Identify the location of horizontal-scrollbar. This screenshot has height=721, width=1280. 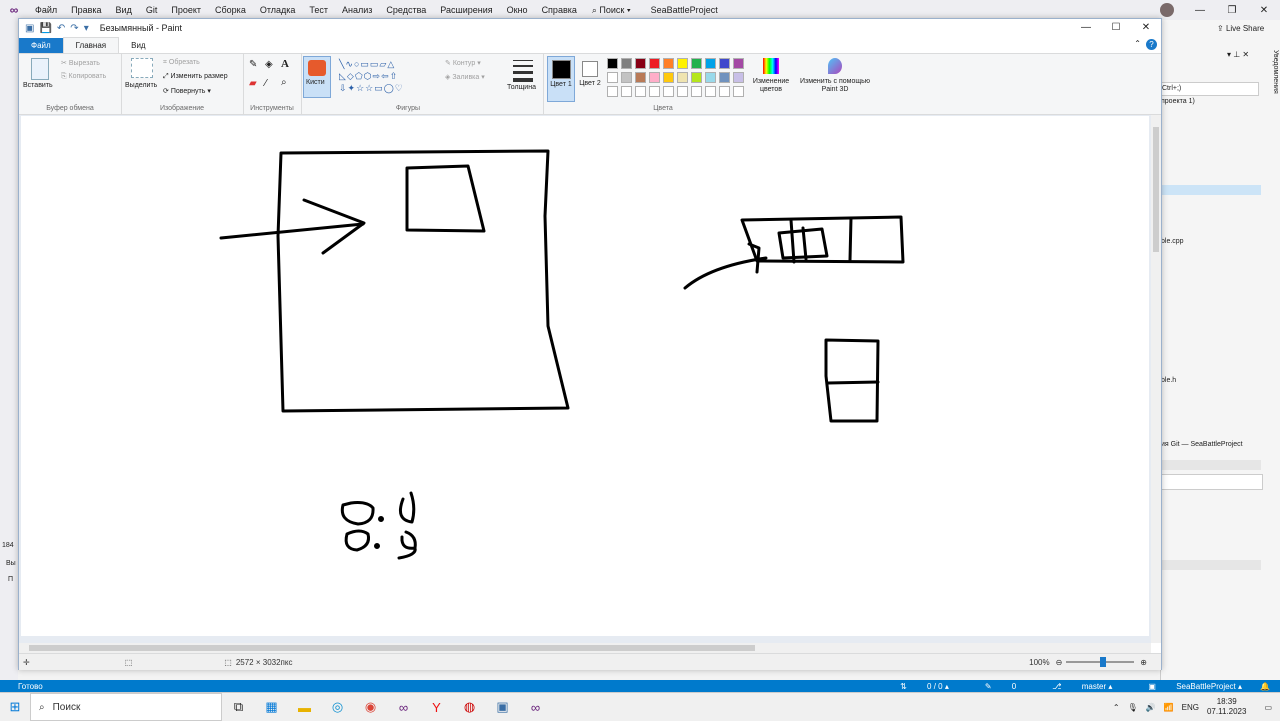
(585, 648).